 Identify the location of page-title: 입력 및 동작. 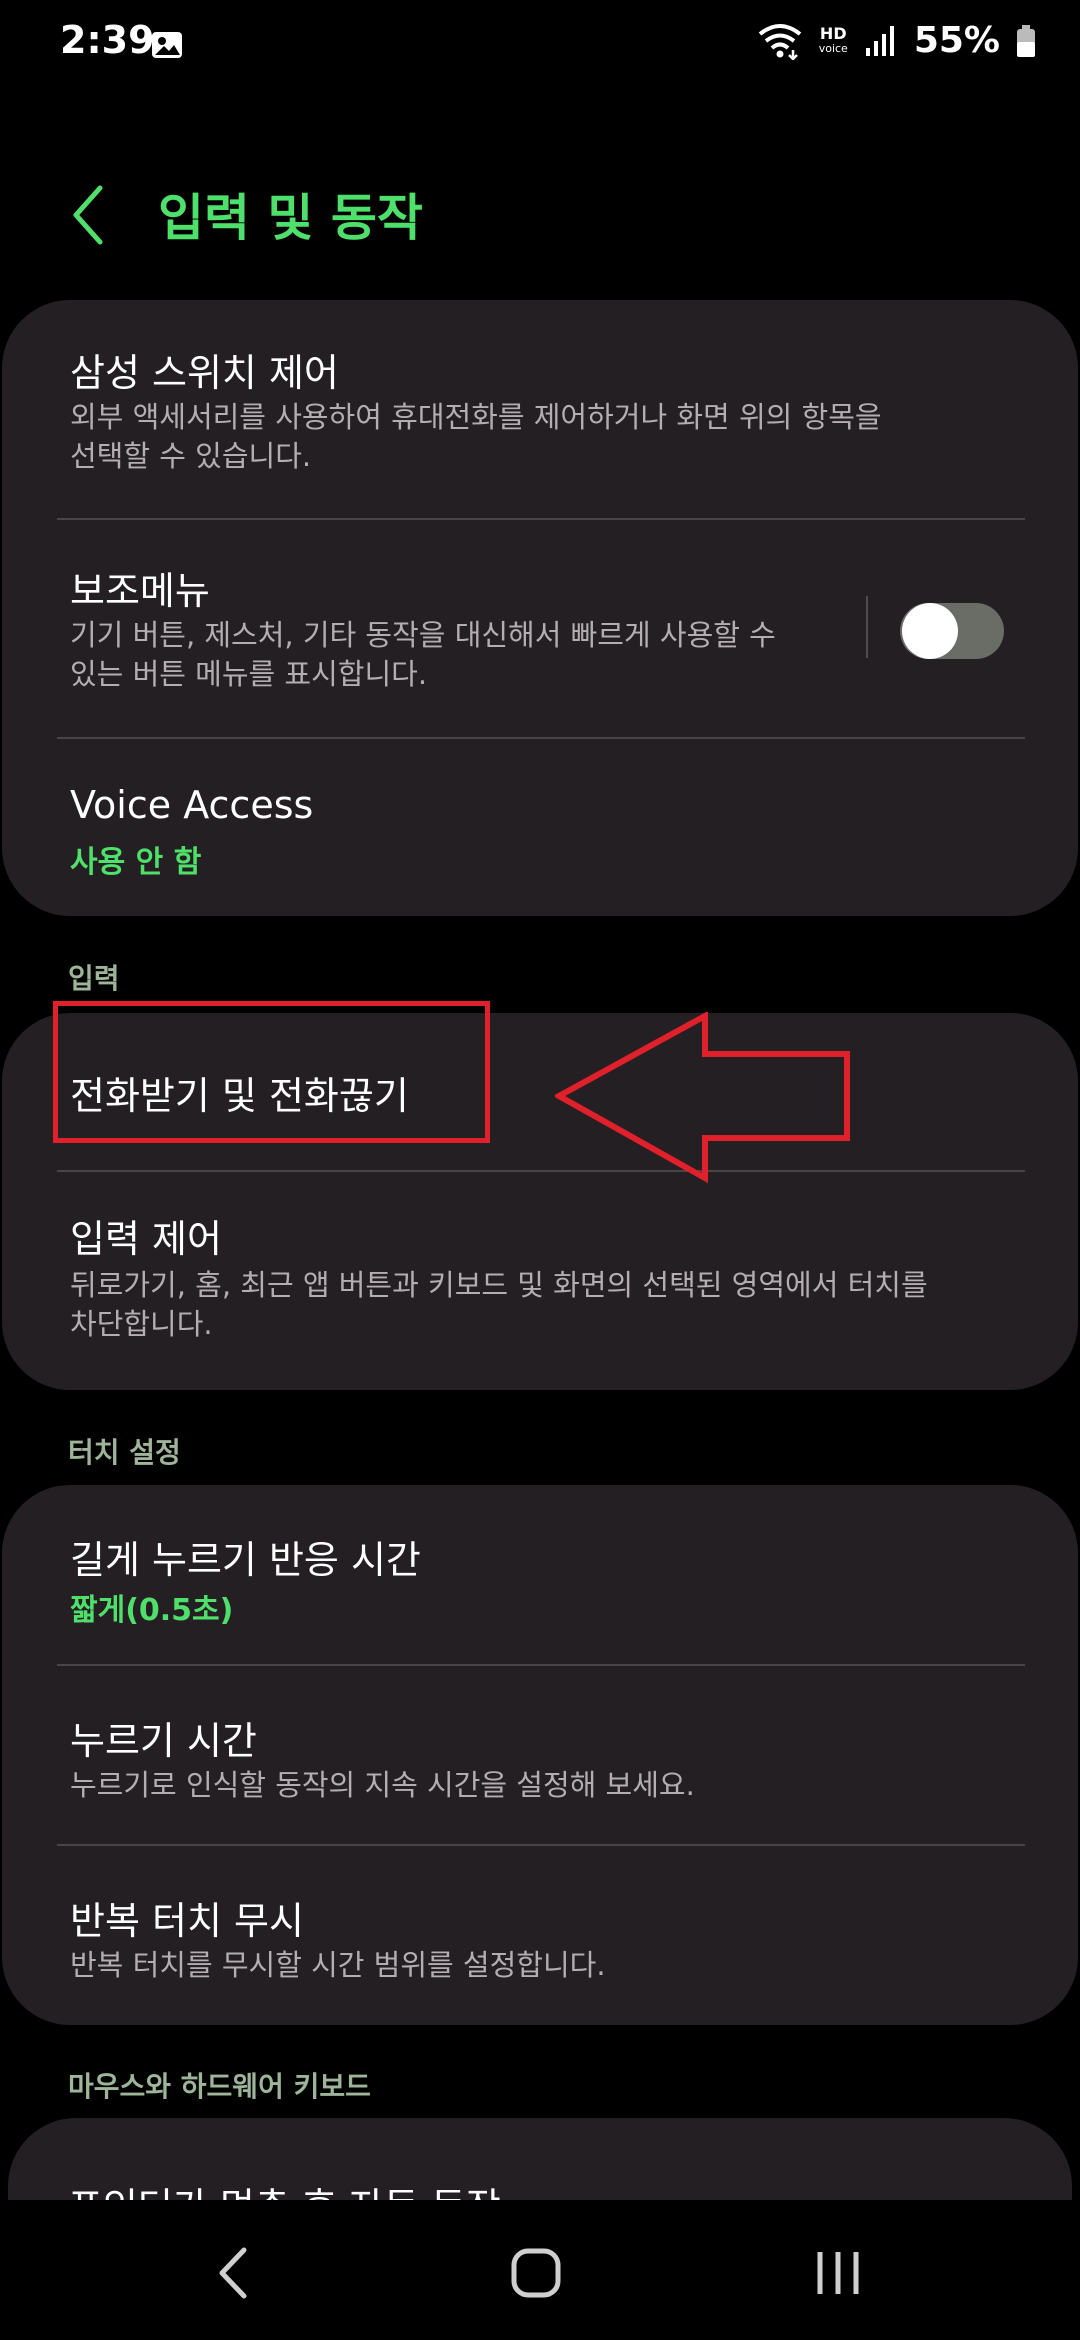
(290, 218).